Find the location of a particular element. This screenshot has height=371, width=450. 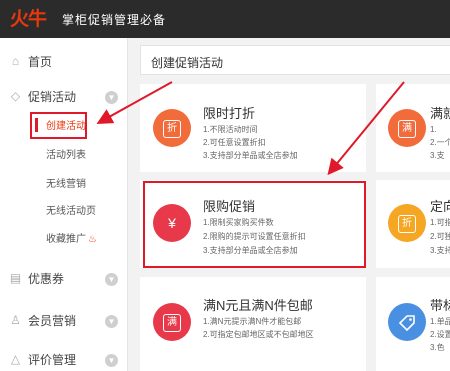

arrow-to-create-activity is located at coordinates (134, 102).